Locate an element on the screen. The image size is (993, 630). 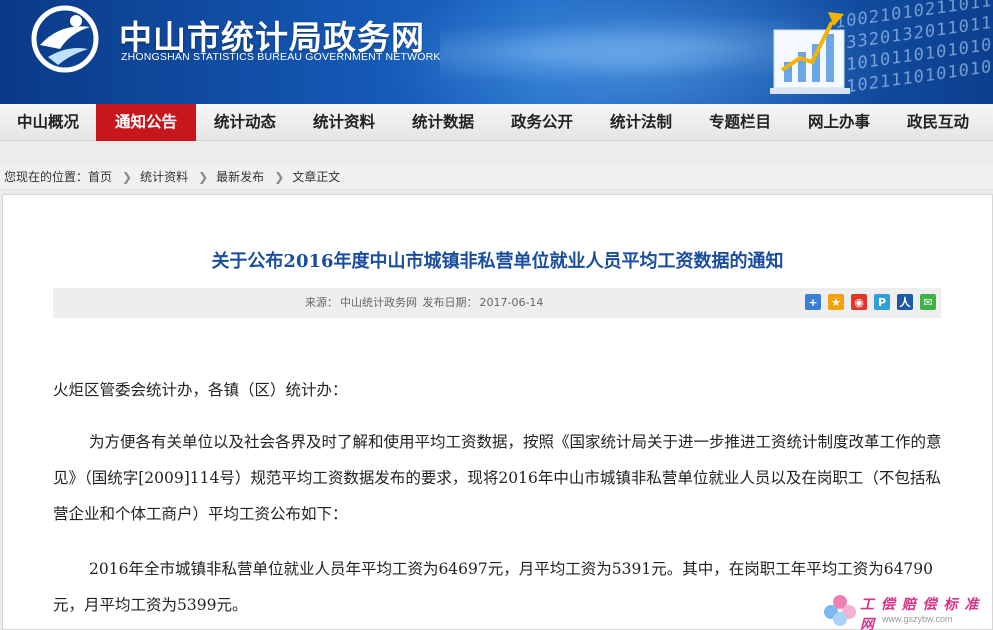
nav-item-interaction: 政民互动 is located at coordinates (938, 122).